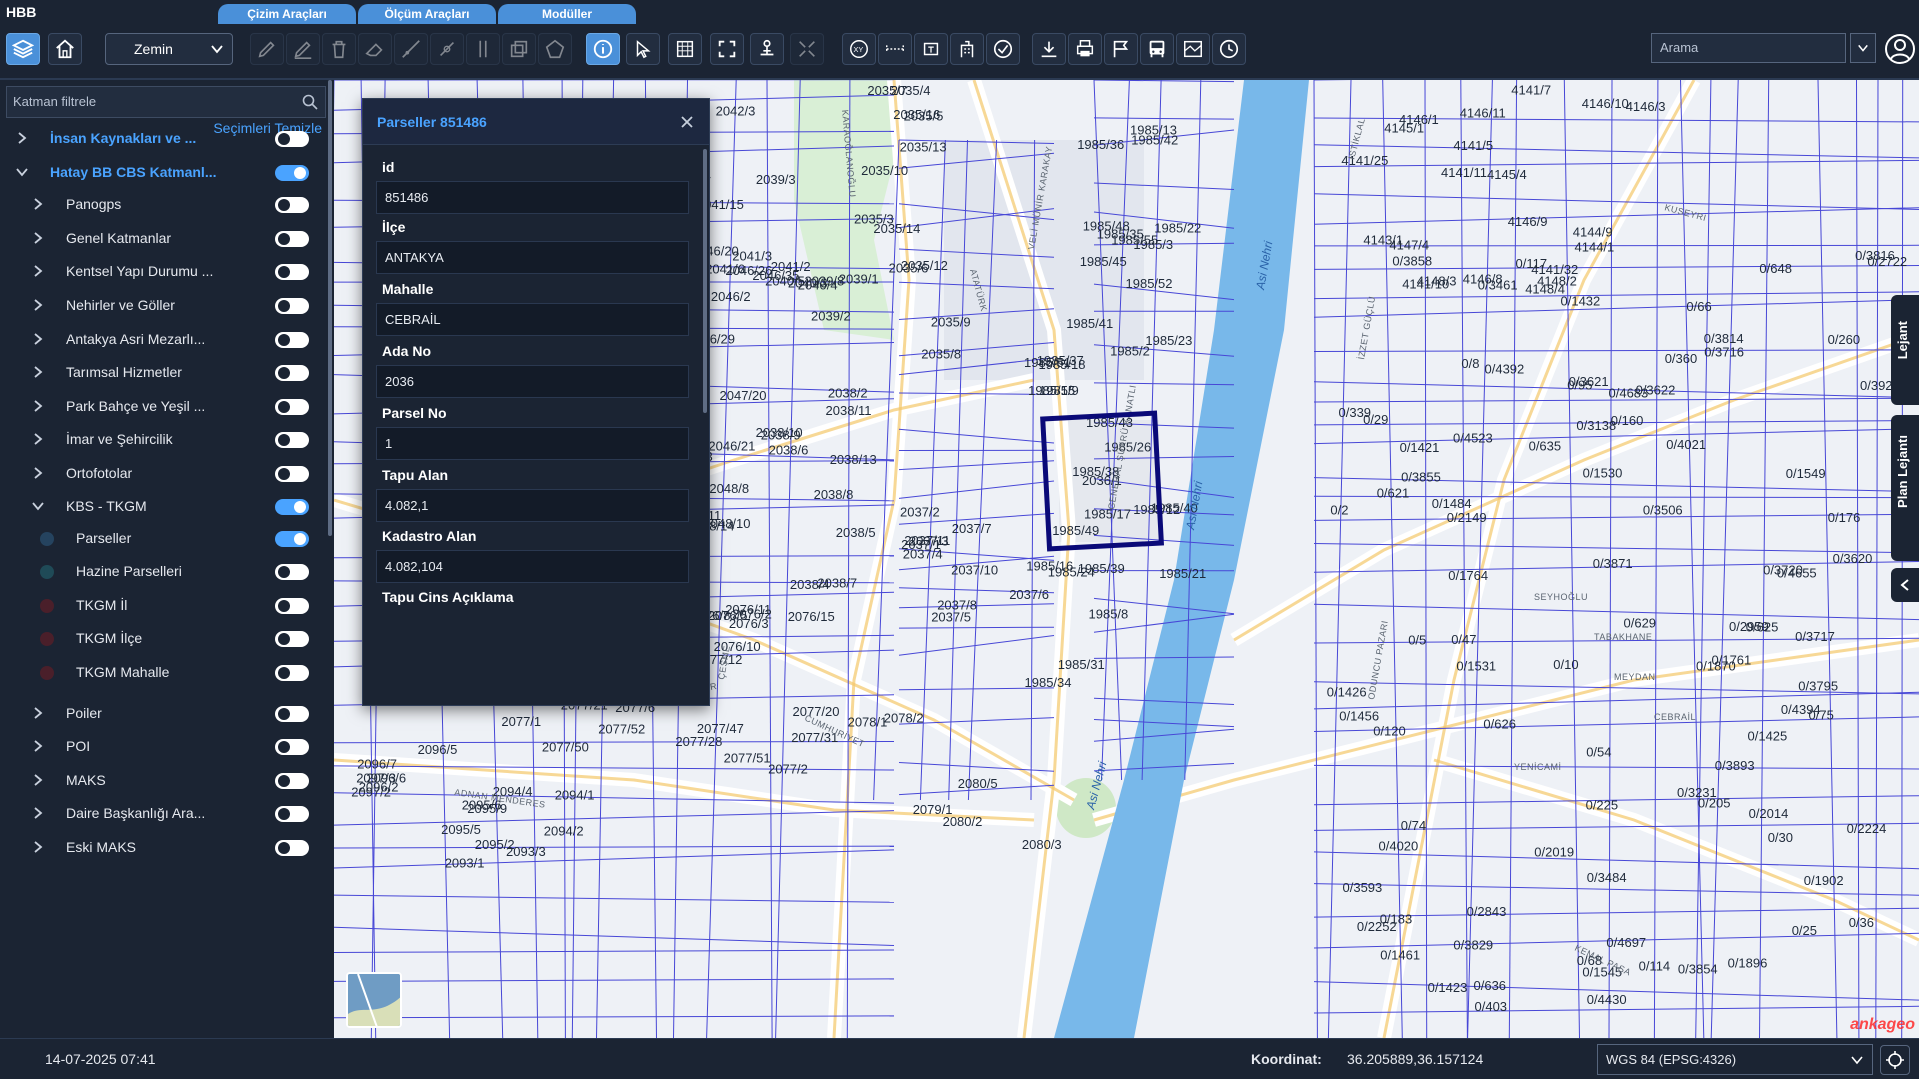 The height and width of the screenshot is (1079, 1919). I want to click on delete-button, so click(339, 49).